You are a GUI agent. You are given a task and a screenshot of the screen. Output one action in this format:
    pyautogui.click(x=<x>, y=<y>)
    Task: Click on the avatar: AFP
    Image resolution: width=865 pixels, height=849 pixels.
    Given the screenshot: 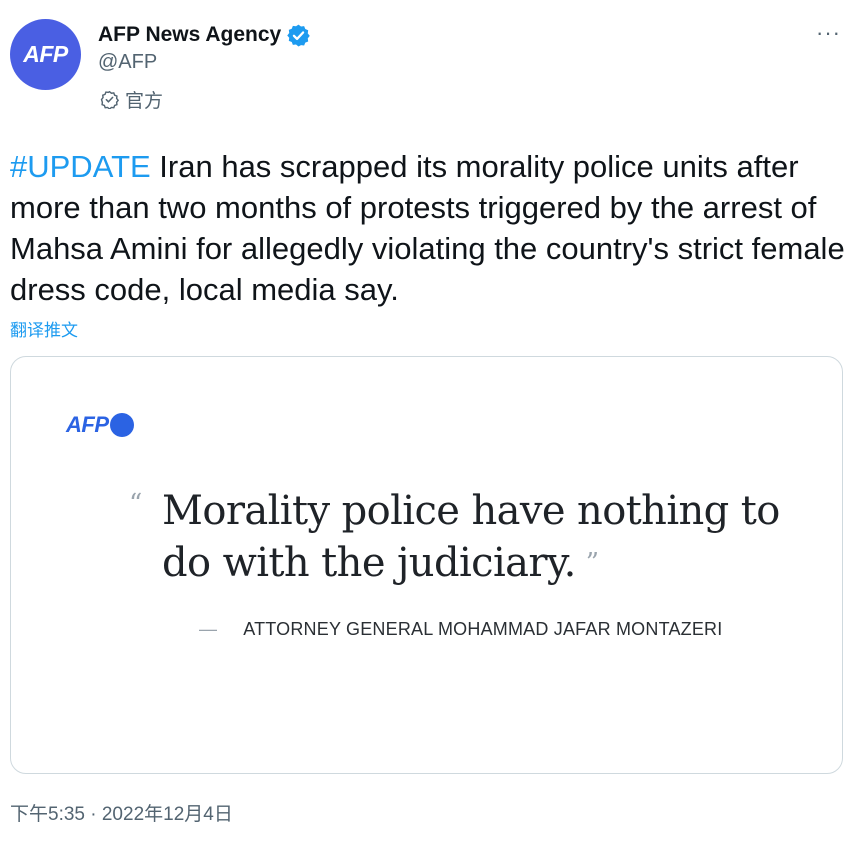 What is the action you would take?
    pyautogui.click(x=45, y=54)
    